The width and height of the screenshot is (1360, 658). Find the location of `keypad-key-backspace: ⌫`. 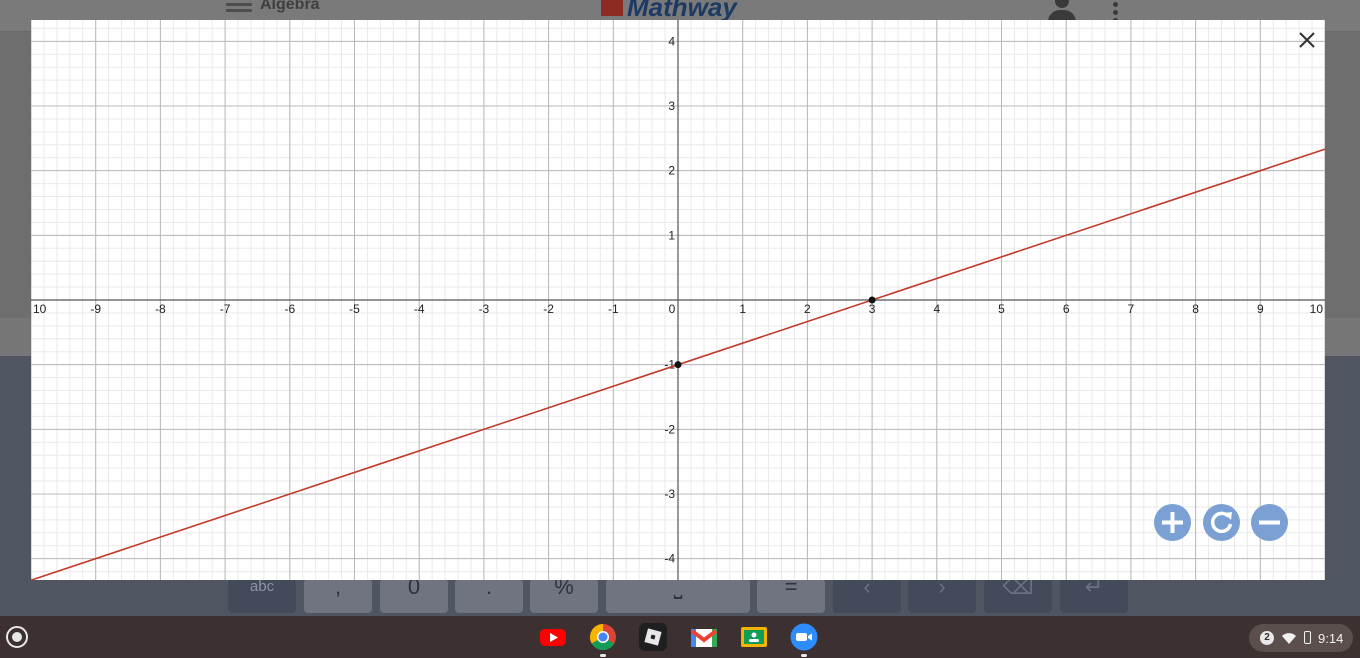

keypad-key-backspace: ⌫ is located at coordinates (1018, 596).